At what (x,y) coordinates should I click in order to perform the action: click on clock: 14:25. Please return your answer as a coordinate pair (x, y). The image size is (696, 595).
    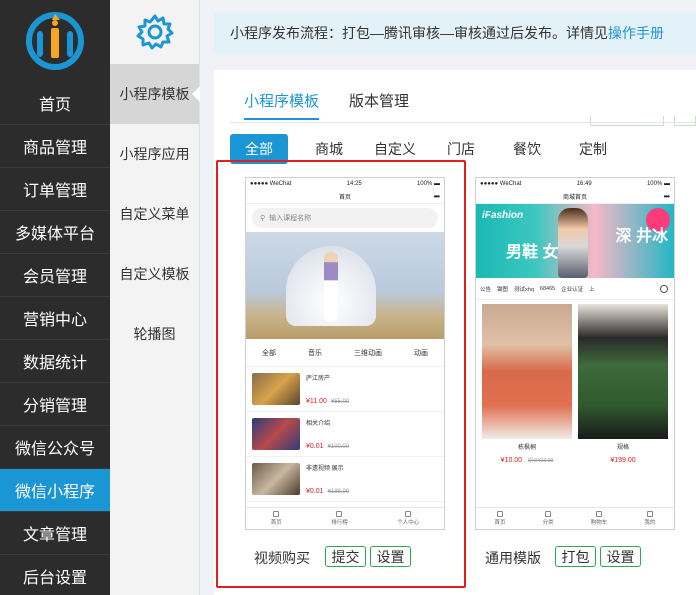
    Looking at the image, I should click on (354, 184).